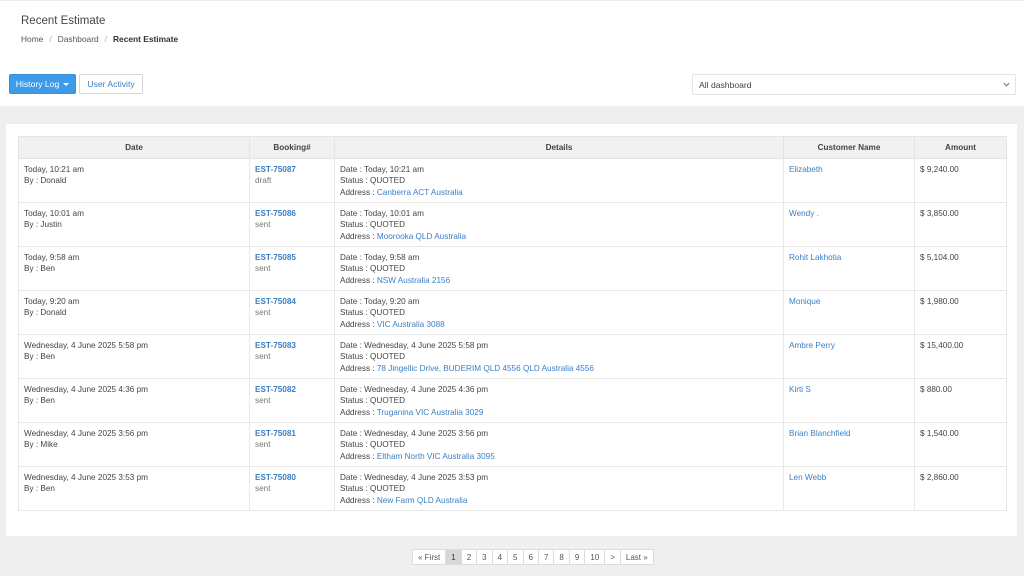 This screenshot has height=576, width=1024. I want to click on history-log-button: History Log, so click(42, 84).